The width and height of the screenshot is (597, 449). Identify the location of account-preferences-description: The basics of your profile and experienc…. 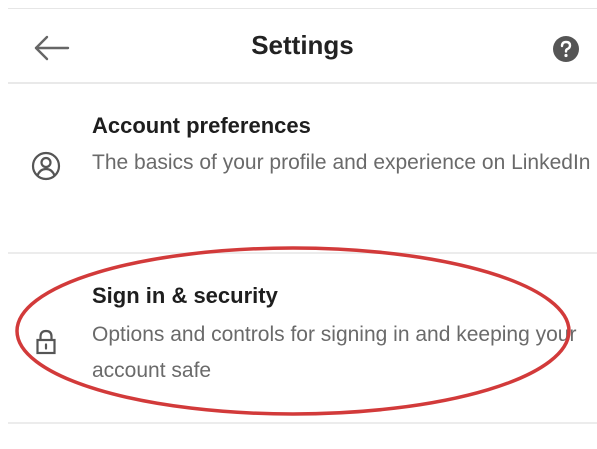
(341, 162).